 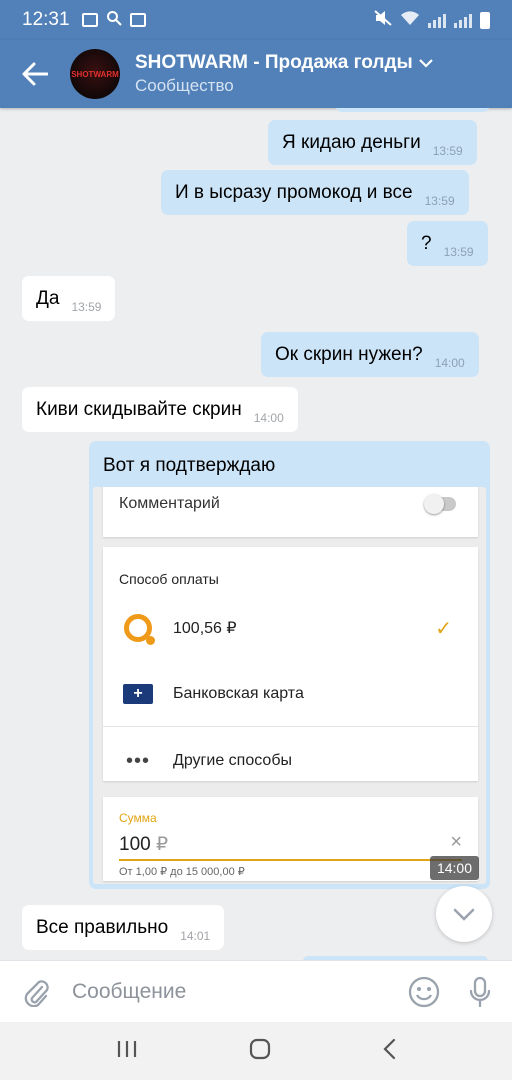 I want to click on header-text: SHOTWARM - Продажа голды Сообщество, so click(x=284, y=74).